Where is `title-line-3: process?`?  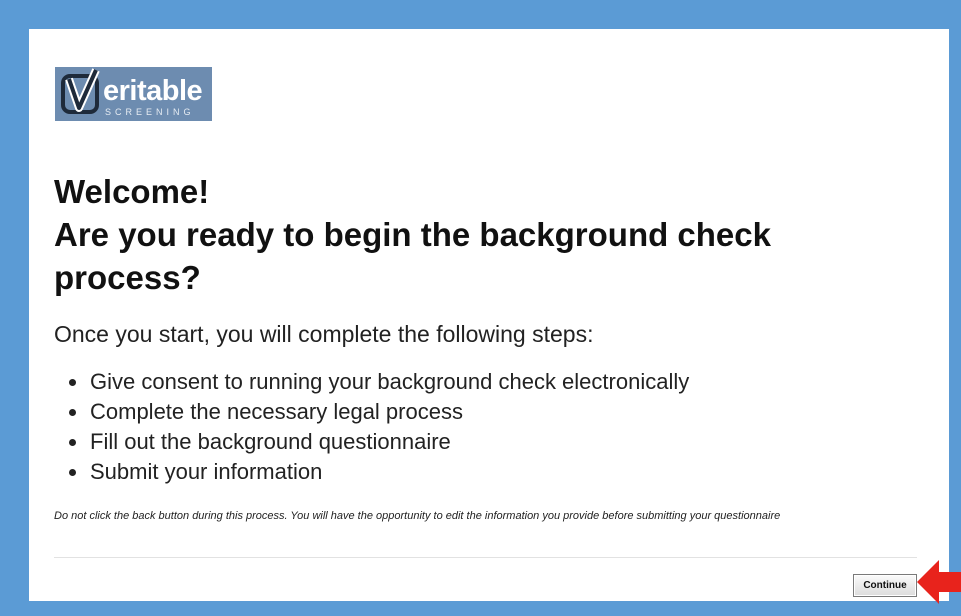
title-line-3: process? is located at coordinates (127, 277).